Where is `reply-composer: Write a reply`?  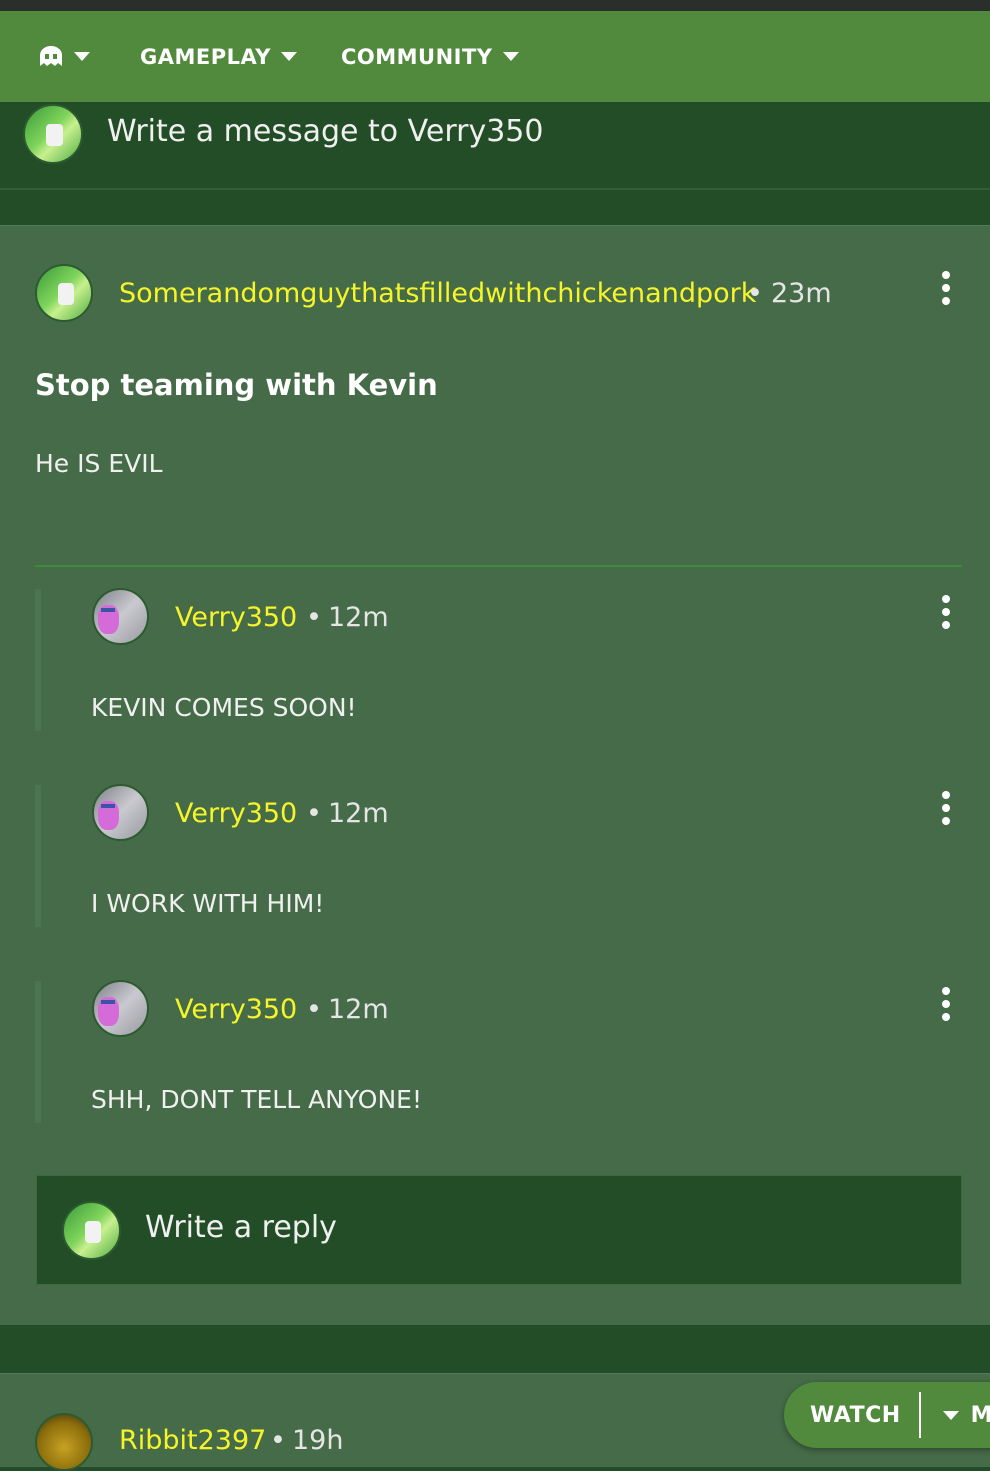
reply-composer: Write a reply is located at coordinates (499, 1230).